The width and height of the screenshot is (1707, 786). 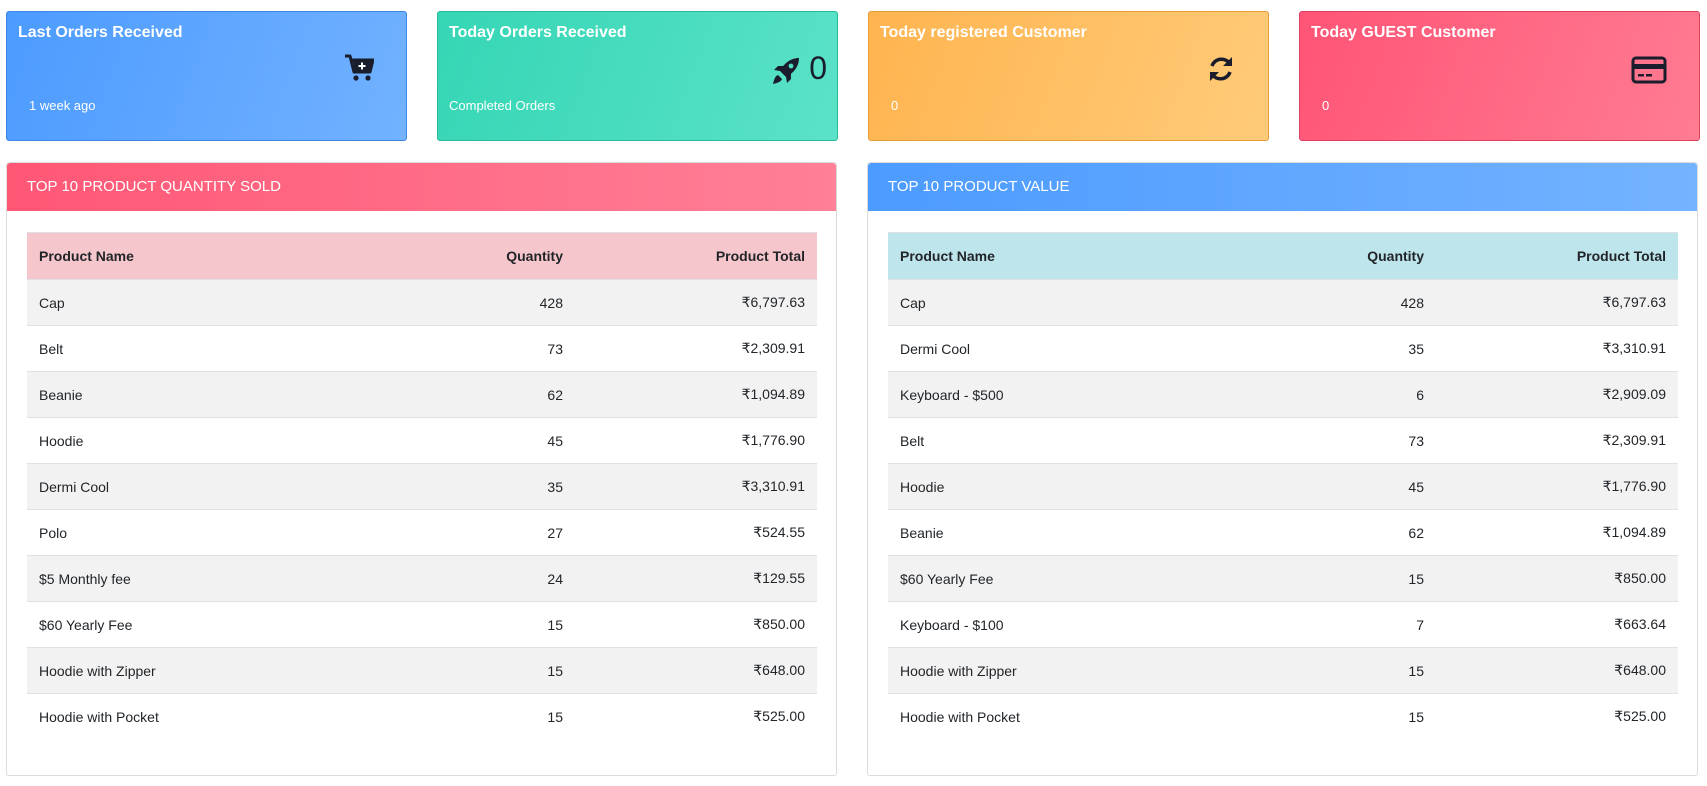 I want to click on cell-product-name: Dermi Cool, so click(x=1028, y=348).